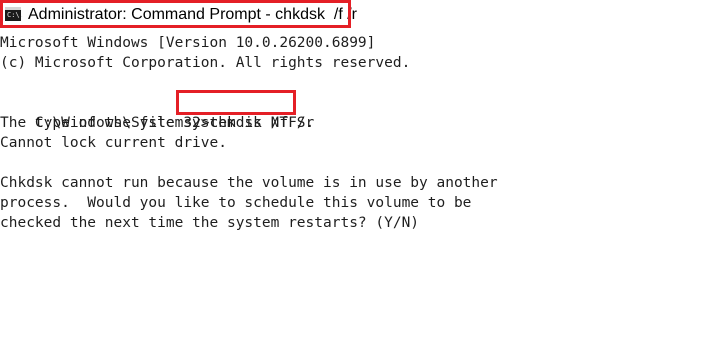 This screenshot has width=726, height=361. Describe the element at coordinates (175, 14) in the screenshot. I see `title-highlight-box` at that location.